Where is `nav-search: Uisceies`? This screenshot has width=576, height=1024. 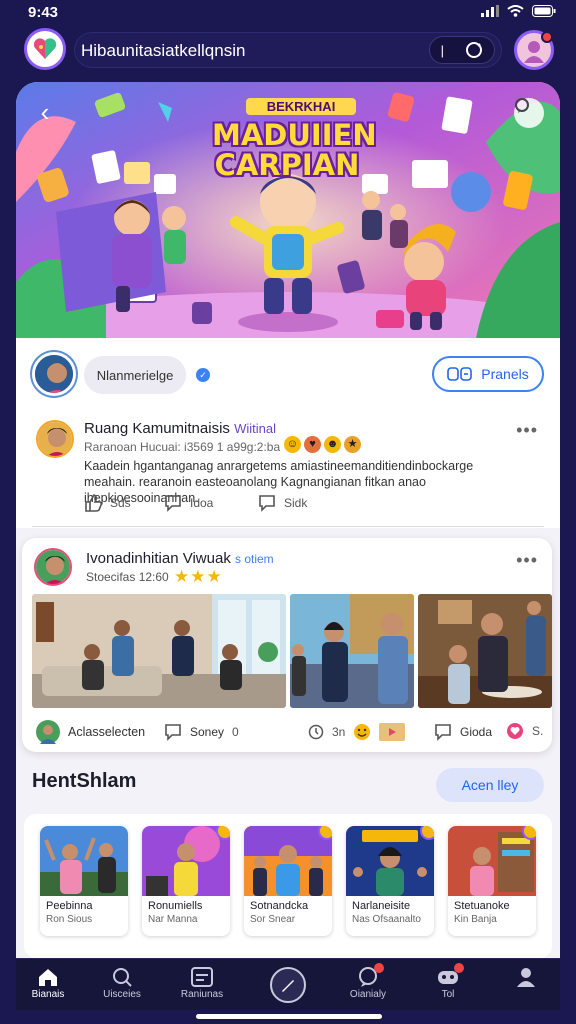
nav-search: Uisceies is located at coordinates (122, 982).